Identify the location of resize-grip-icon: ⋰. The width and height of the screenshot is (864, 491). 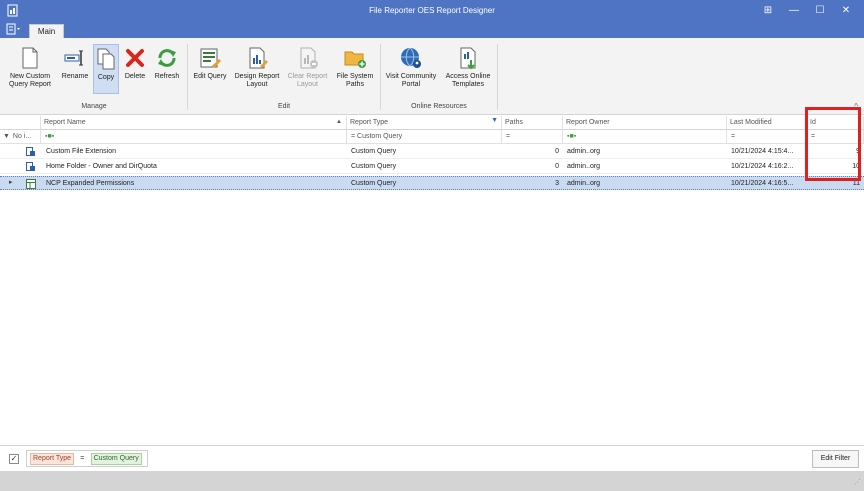
(857, 482).